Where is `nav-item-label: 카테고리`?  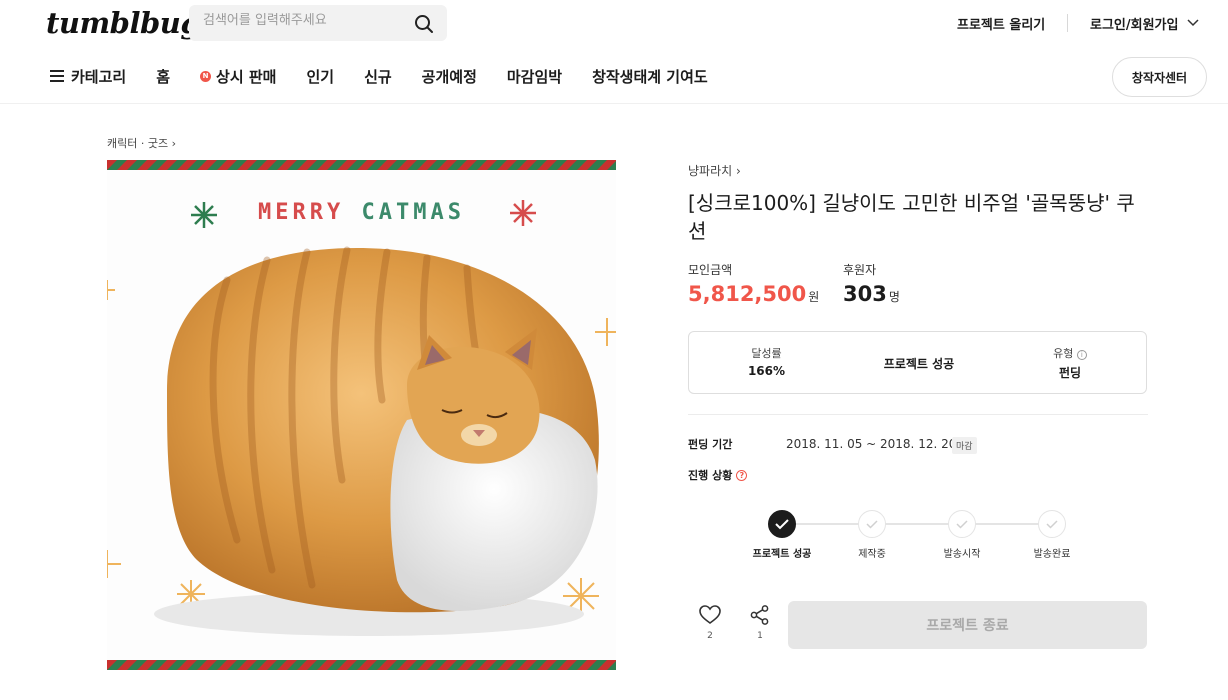
nav-item-label: 카테고리 is located at coordinates (99, 76).